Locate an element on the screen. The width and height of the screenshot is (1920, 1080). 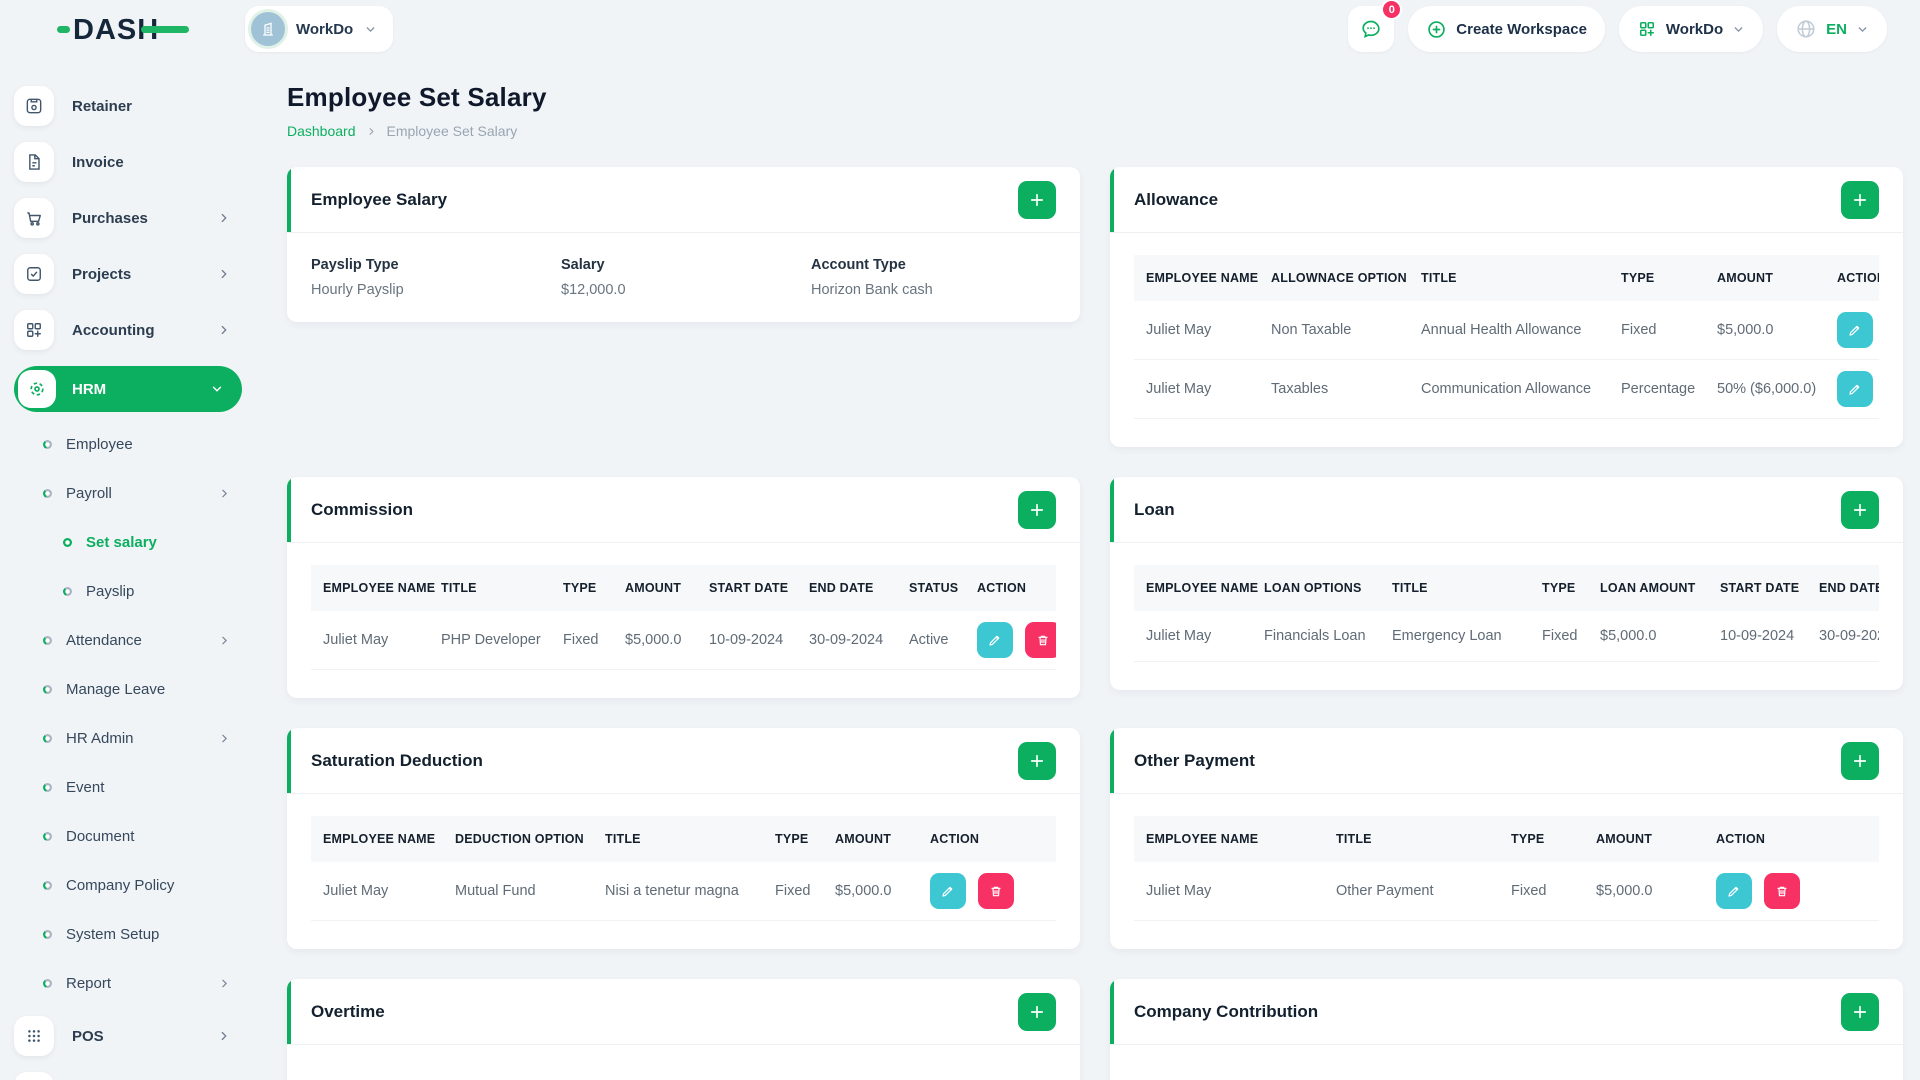
add-loan-button is located at coordinates (1860, 509).